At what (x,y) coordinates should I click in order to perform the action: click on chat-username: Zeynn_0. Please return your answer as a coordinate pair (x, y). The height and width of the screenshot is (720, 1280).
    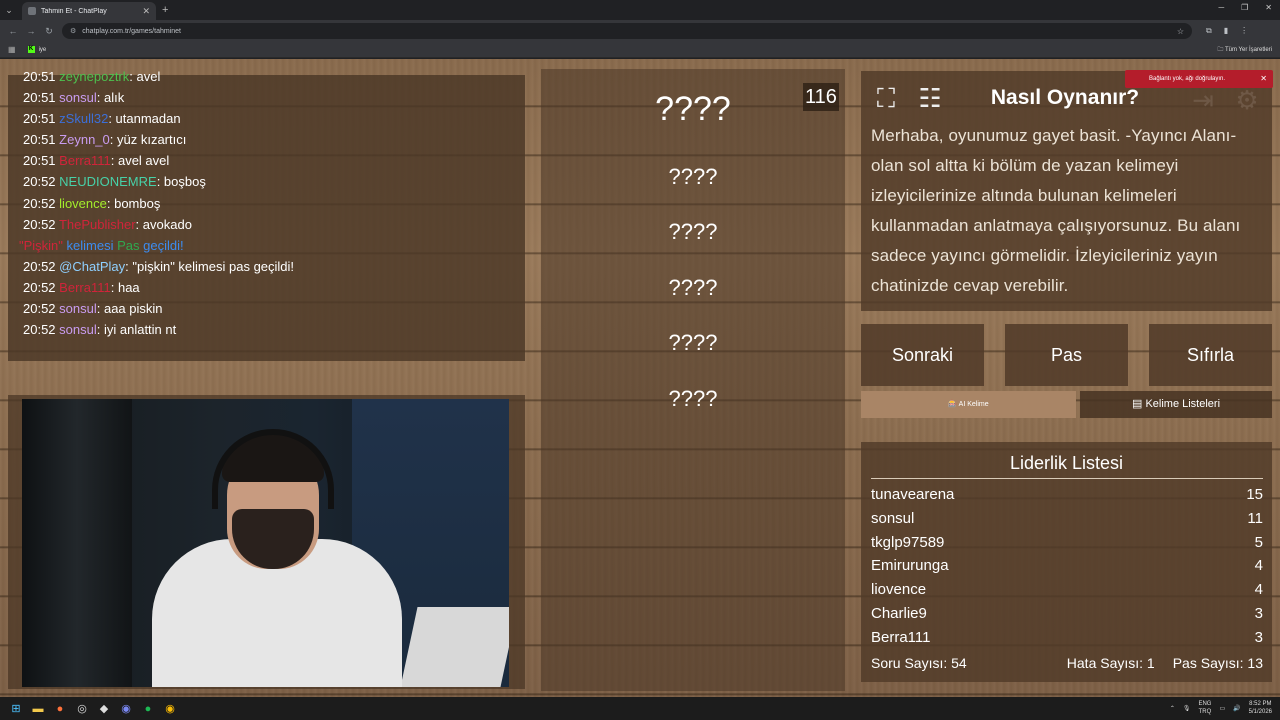
    Looking at the image, I should click on (84, 139).